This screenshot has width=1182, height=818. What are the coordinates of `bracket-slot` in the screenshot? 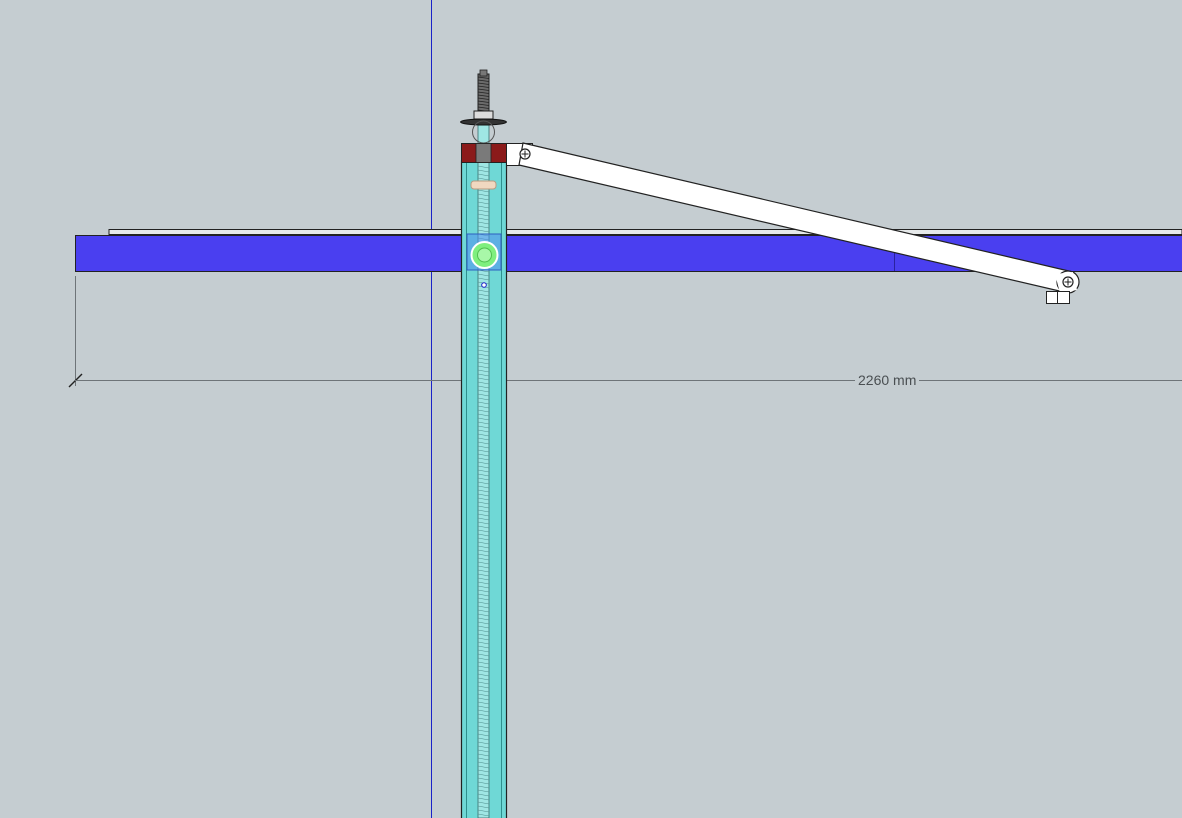 It's located at (483, 153).